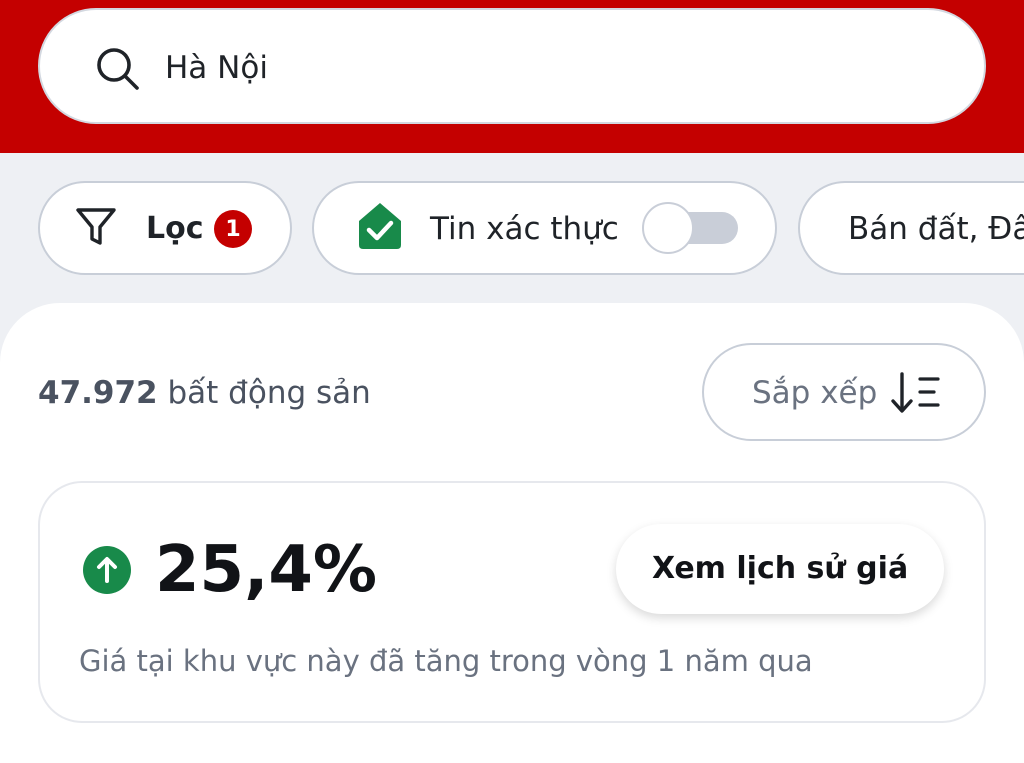  Describe the element at coordinates (269, 393) in the screenshot. I see `result-count-suffix: bất động sản` at that location.